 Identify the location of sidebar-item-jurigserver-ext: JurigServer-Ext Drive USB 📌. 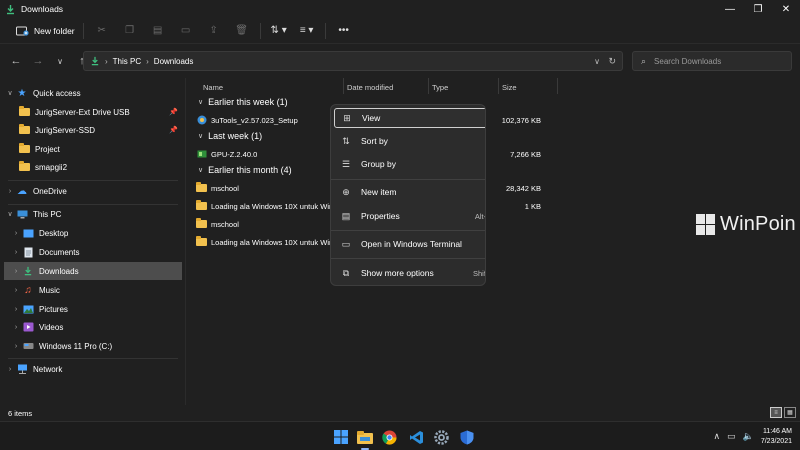
(93, 112).